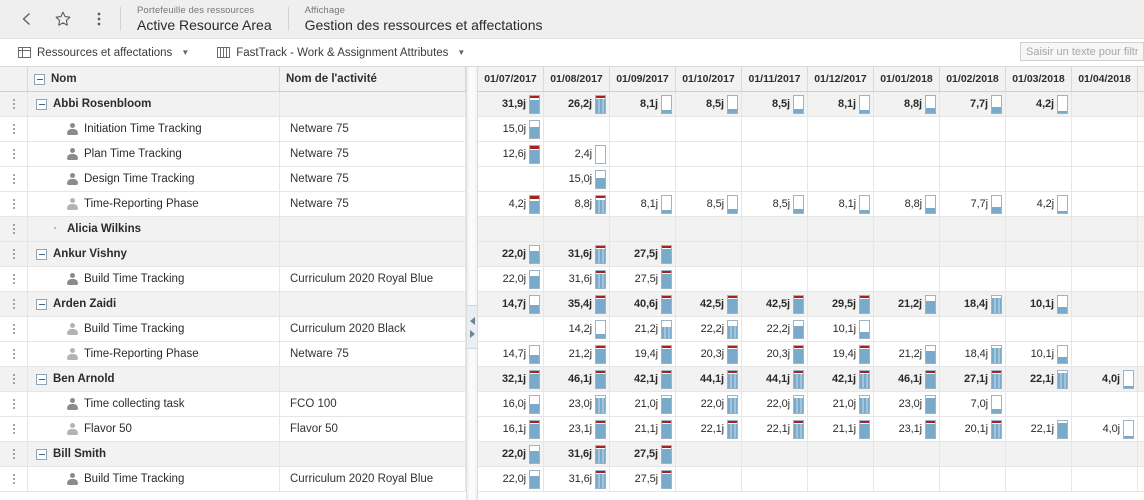 The width and height of the screenshot is (1144, 500). I want to click on table-row: · Alicia Wilkins, so click(233, 229).